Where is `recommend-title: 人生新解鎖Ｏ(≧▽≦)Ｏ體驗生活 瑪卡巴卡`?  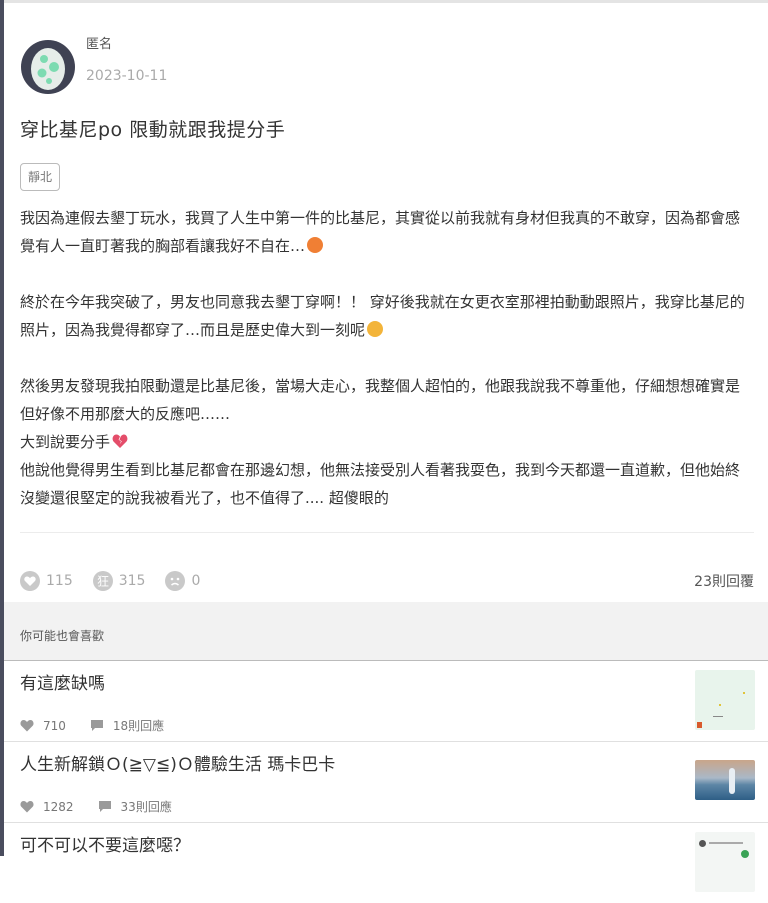 recommend-title: 人生新解鎖Ｏ(≧▽≦)Ｏ體驗生活 瑪卡巴卡 is located at coordinates (177, 762).